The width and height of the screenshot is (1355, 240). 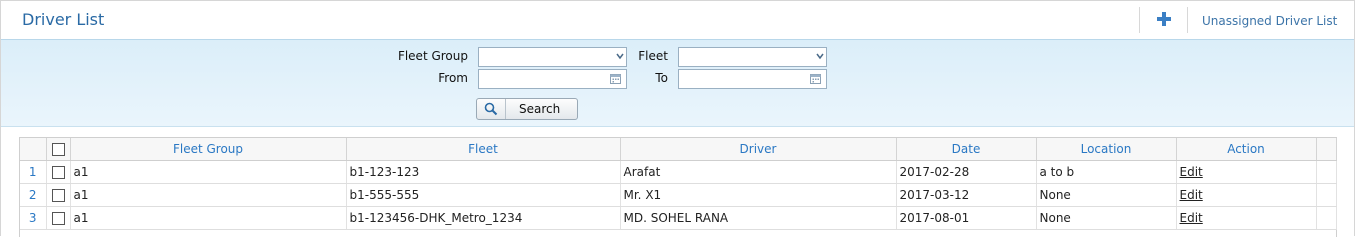 What do you see at coordinates (453, 78) in the screenshot?
I see `from-label: From` at bounding box center [453, 78].